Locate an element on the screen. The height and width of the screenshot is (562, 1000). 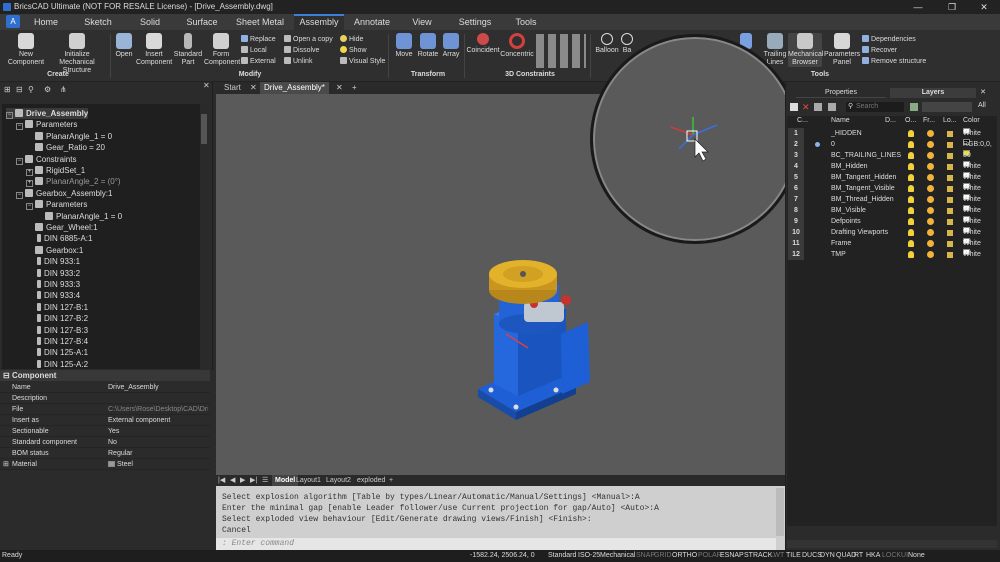
visual-style-button: Visual Style is located at coordinates (362, 61).